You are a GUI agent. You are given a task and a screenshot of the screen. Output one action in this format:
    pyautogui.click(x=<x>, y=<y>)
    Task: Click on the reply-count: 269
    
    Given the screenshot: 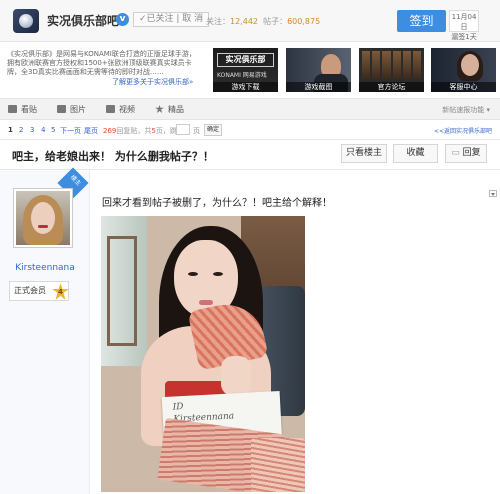 What is the action you would take?
    pyautogui.click(x=110, y=131)
    